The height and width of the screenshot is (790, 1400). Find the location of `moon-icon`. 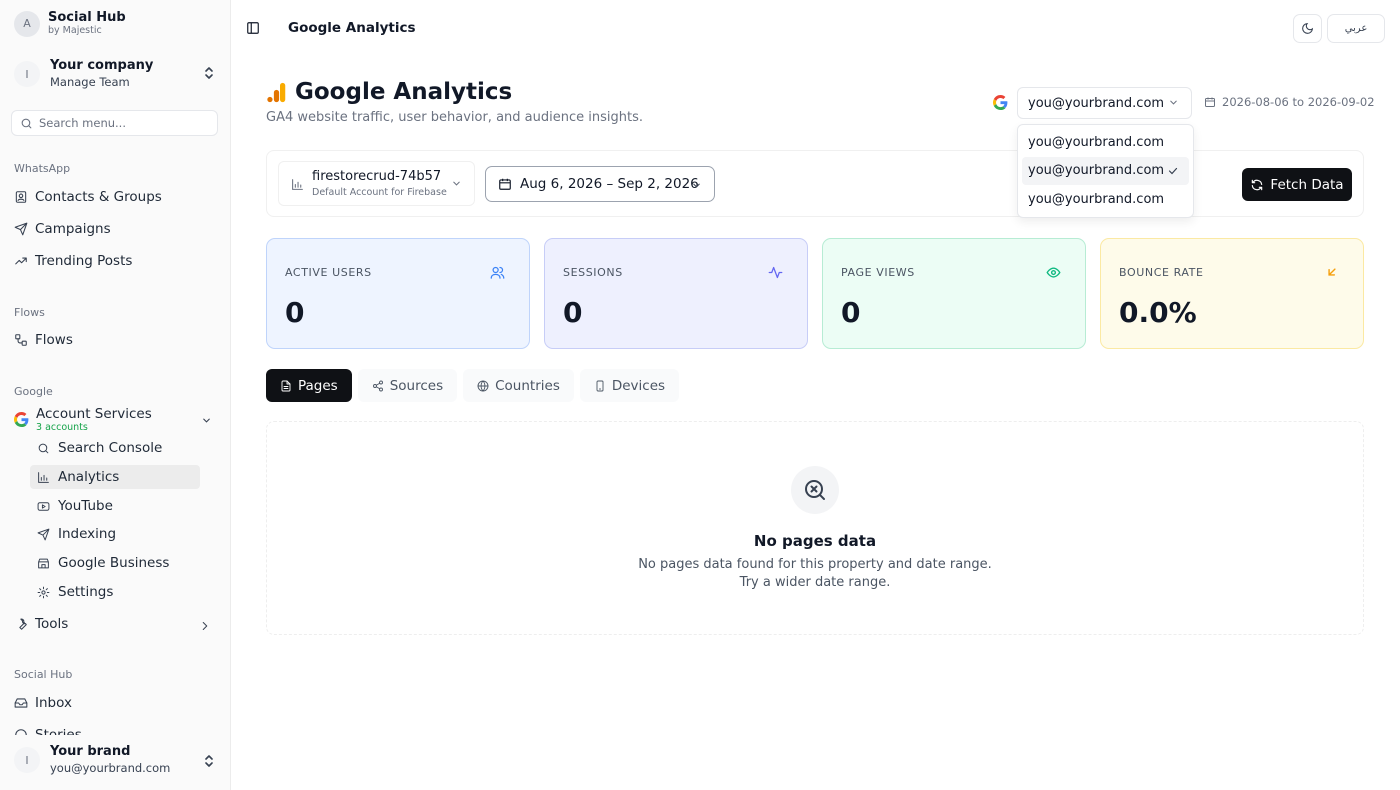

moon-icon is located at coordinates (1308, 28).